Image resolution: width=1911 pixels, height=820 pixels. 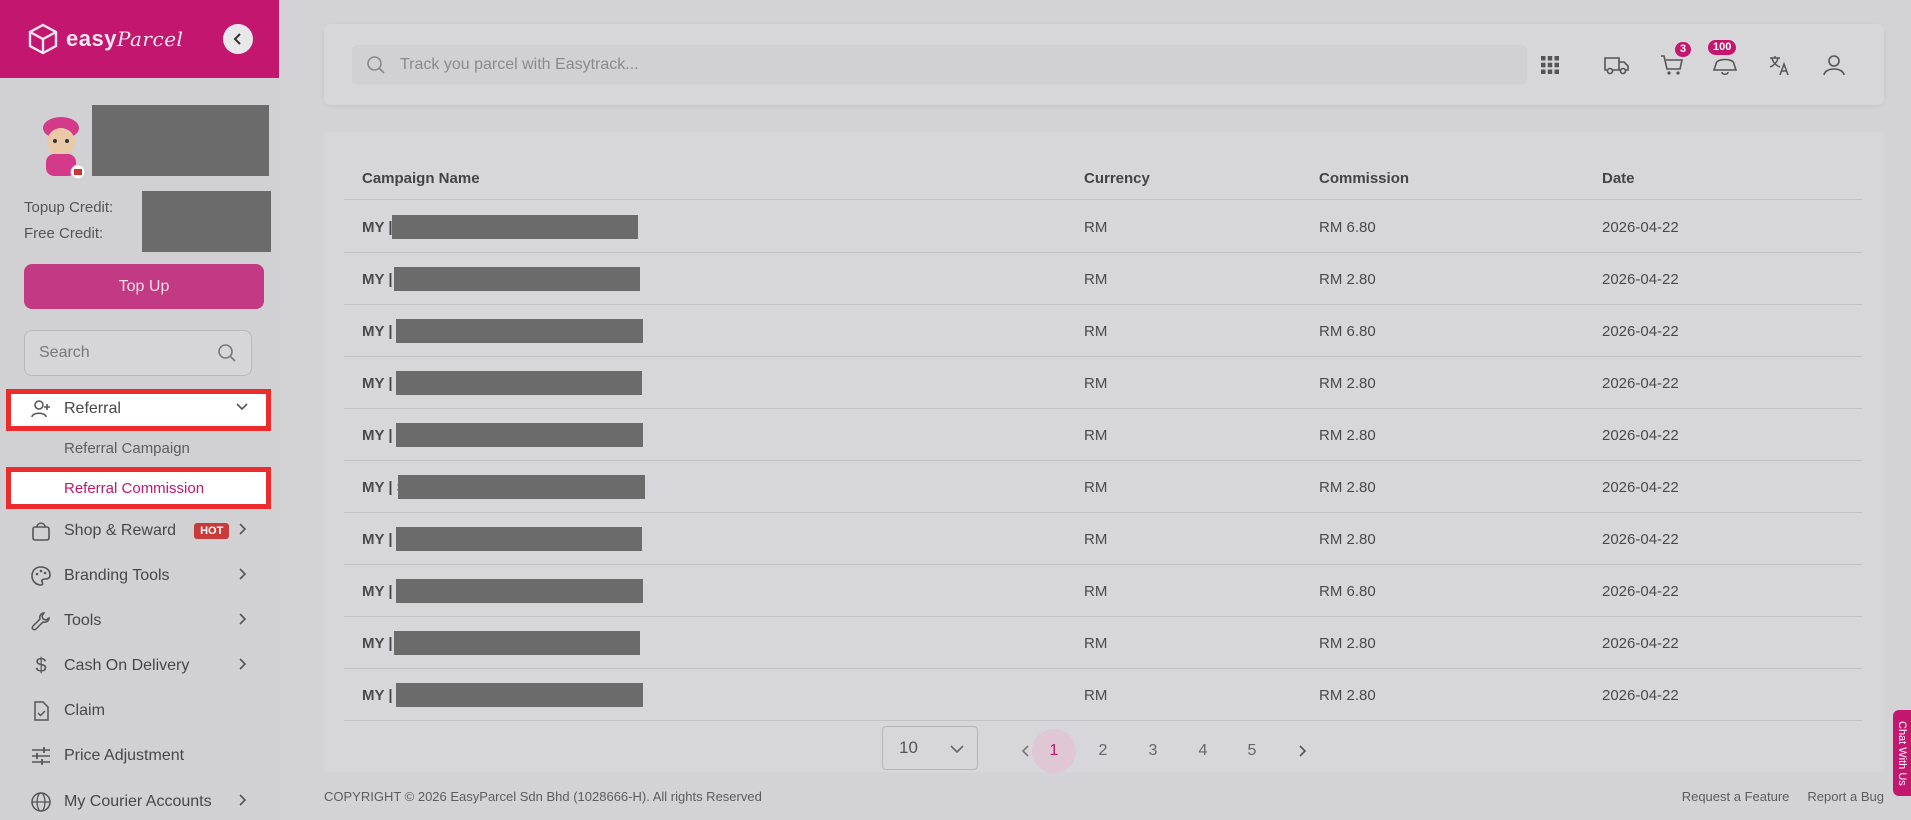 I want to click on chevron-left-icon, so click(x=237, y=39).